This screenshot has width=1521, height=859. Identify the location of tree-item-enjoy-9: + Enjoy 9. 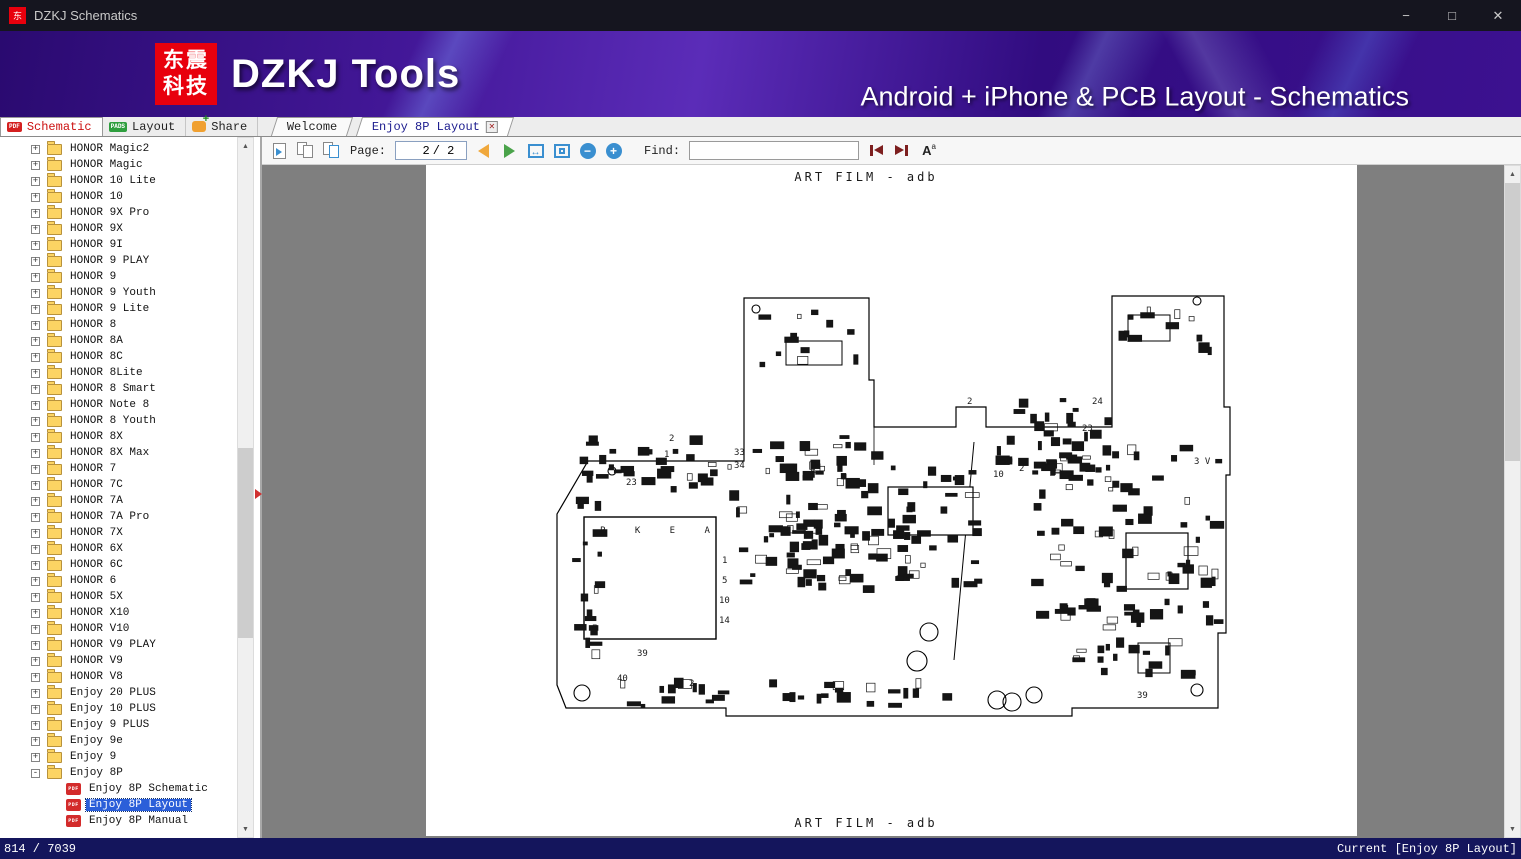
(118, 756).